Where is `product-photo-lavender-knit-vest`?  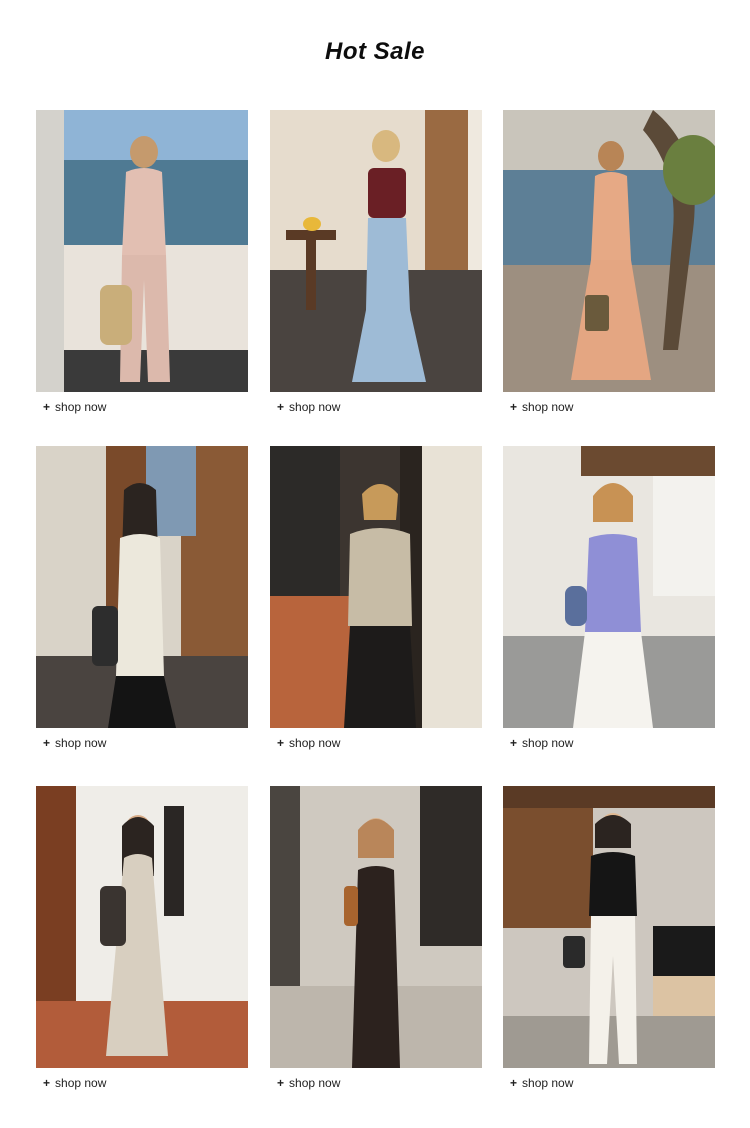
product-photo-lavender-knit-vest is located at coordinates (609, 587).